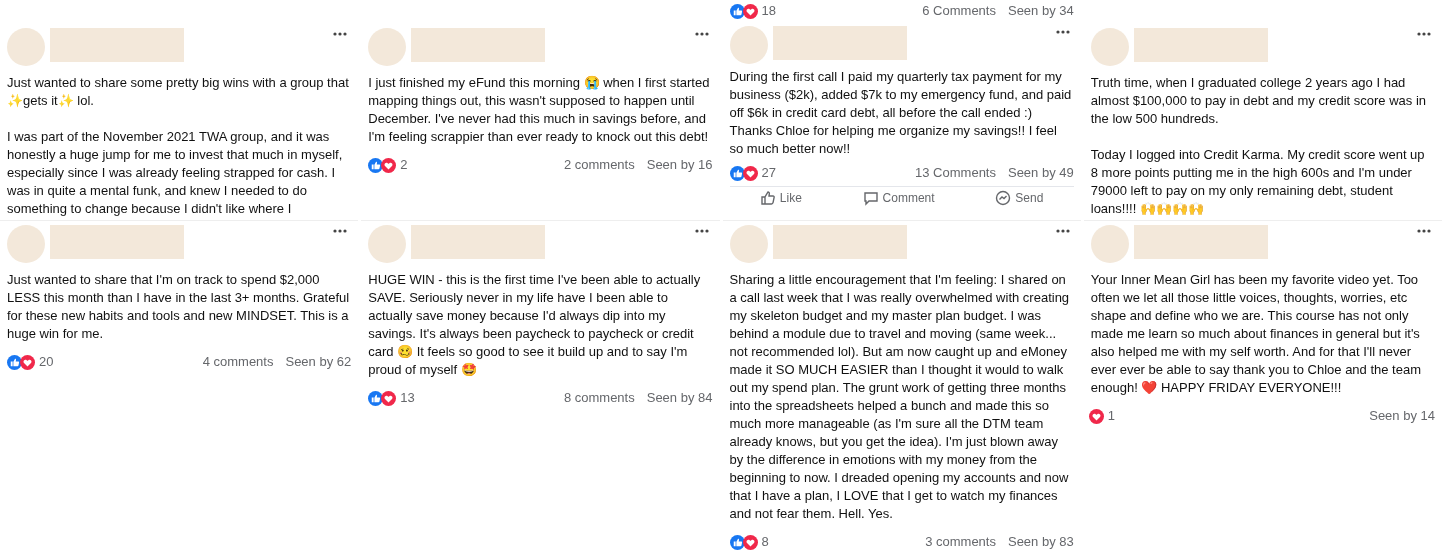 This screenshot has width=1442, height=550. What do you see at coordinates (768, 11) in the screenshot?
I see `reaction-count: 18` at bounding box center [768, 11].